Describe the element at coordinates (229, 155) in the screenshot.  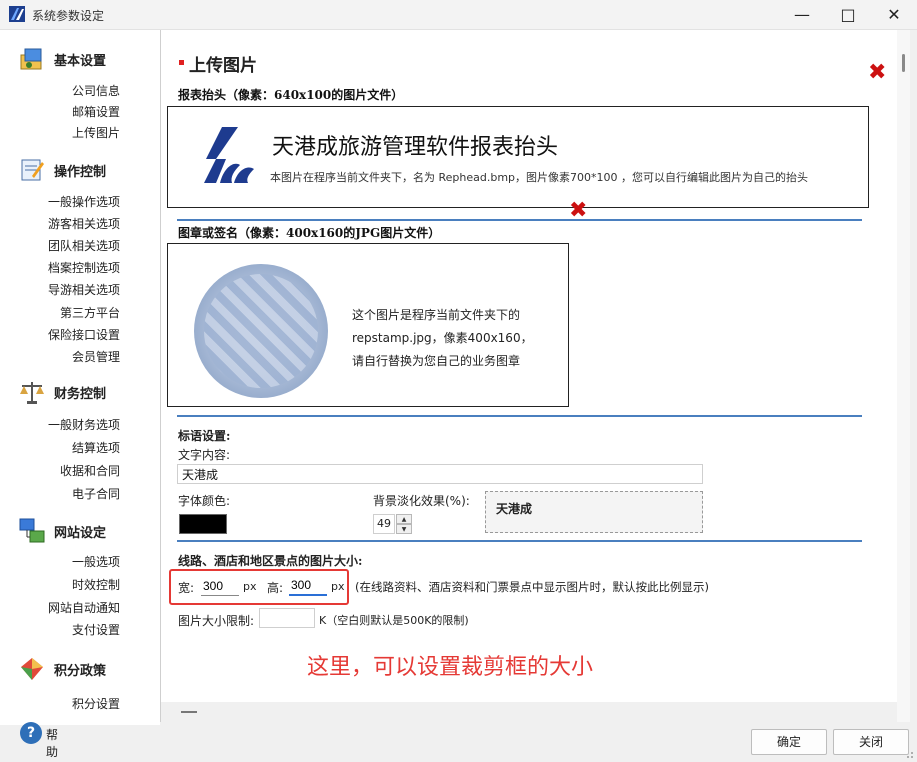
I see `company-logo-icon` at that location.